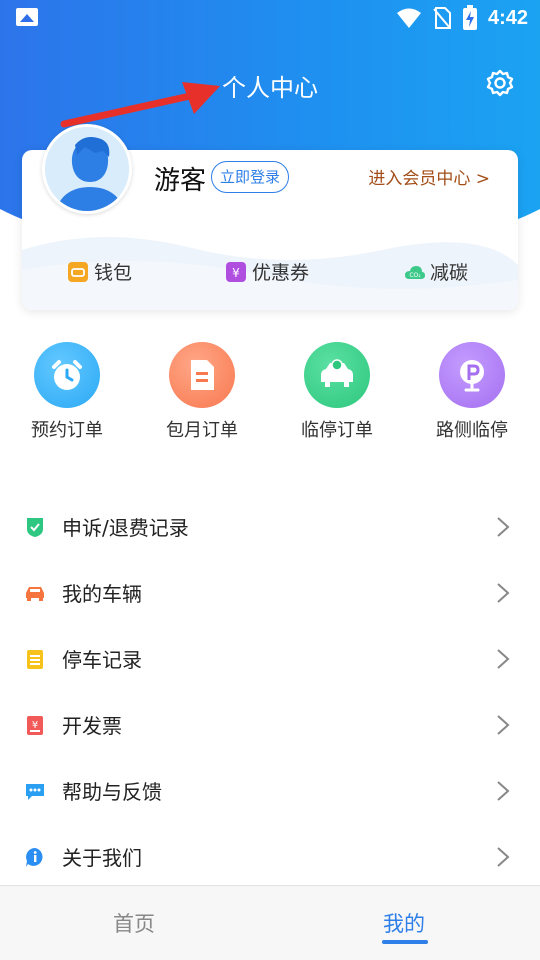  What do you see at coordinates (92, 726) in the screenshot?
I see `menu-item-label: 开发票` at bounding box center [92, 726].